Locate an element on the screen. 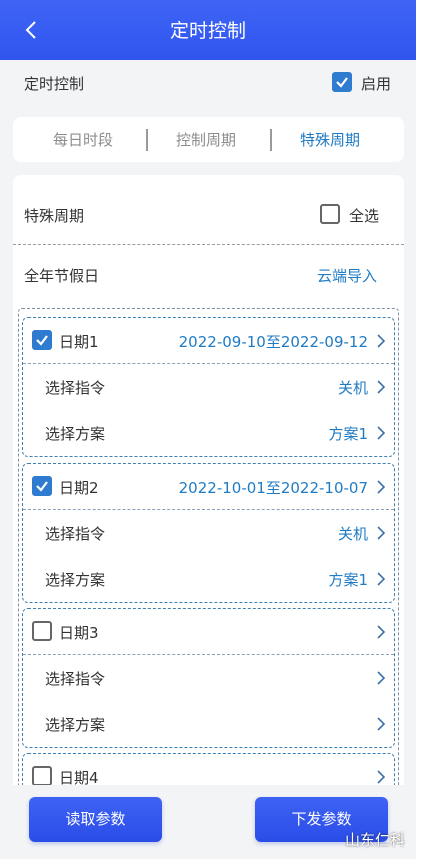 The height and width of the screenshot is (859, 427). date-range-row: 日期2 2022-10-01至2022-10-07 is located at coordinates (208, 487).